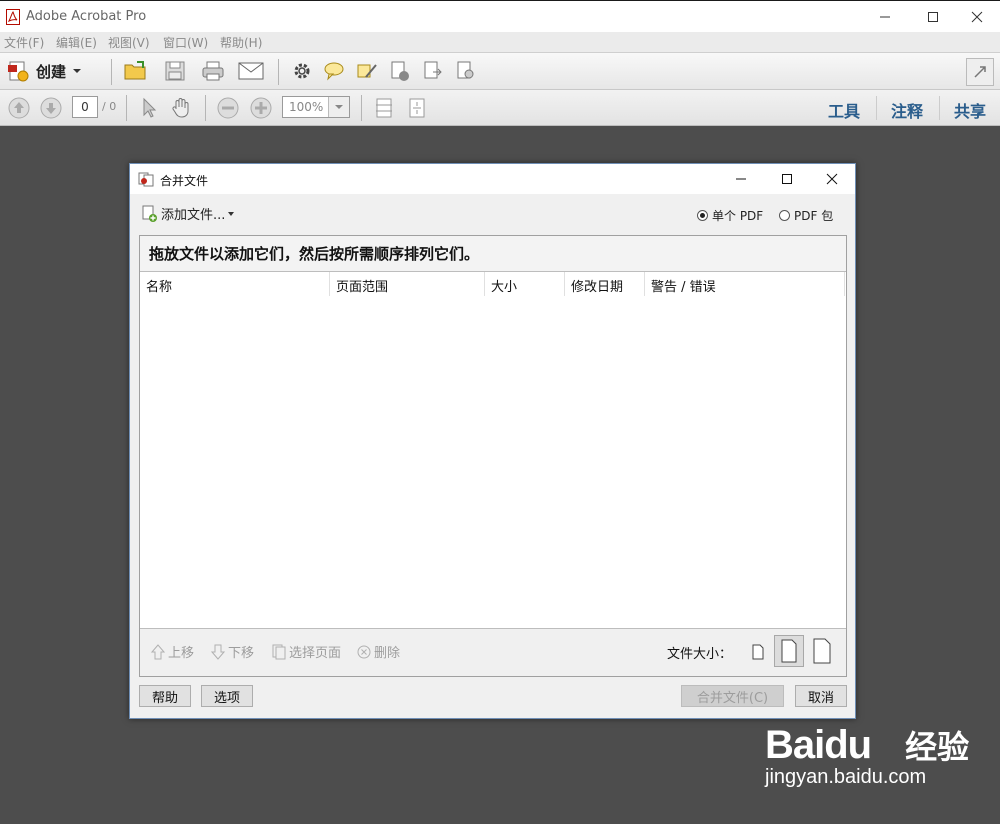 The image size is (1000, 824). I want to click on expand-button, so click(980, 72).